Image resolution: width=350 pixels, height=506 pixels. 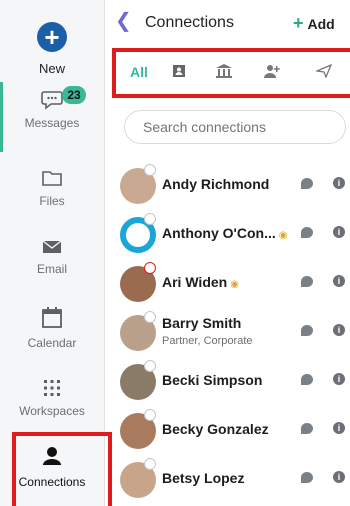 What do you see at coordinates (52, 178) in the screenshot?
I see `folder-icon` at bounding box center [52, 178].